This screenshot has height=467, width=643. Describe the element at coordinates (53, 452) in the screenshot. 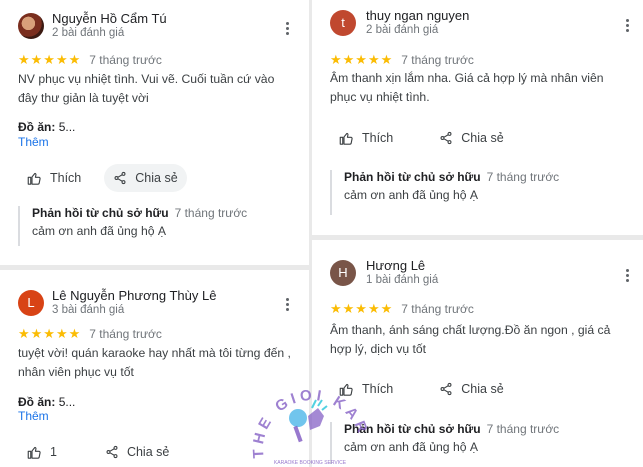

I see `like-count: 1` at that location.